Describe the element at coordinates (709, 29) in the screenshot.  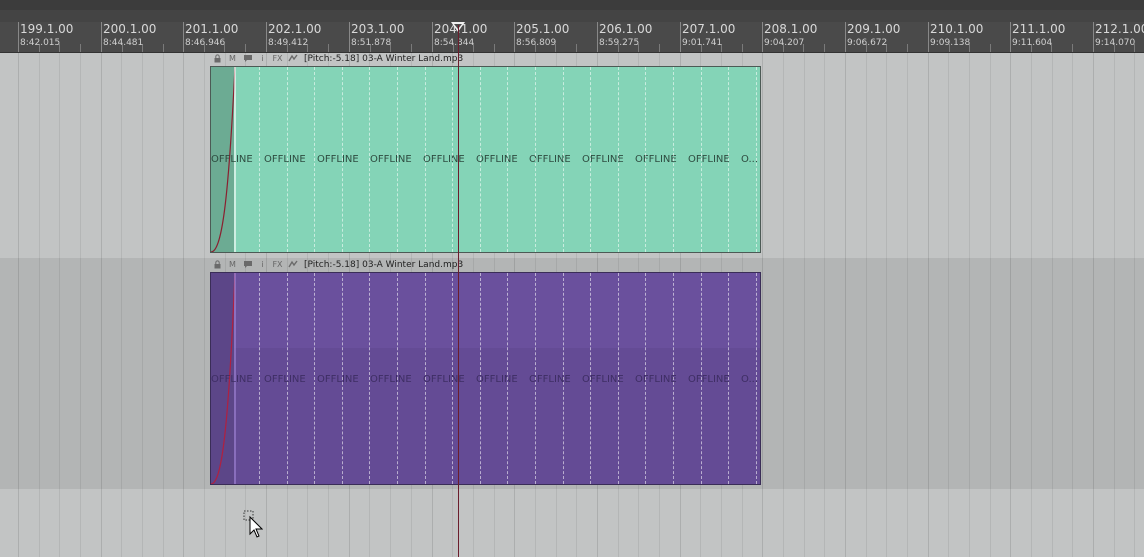
I see `ruler-bar-label: 207.1.00` at that location.